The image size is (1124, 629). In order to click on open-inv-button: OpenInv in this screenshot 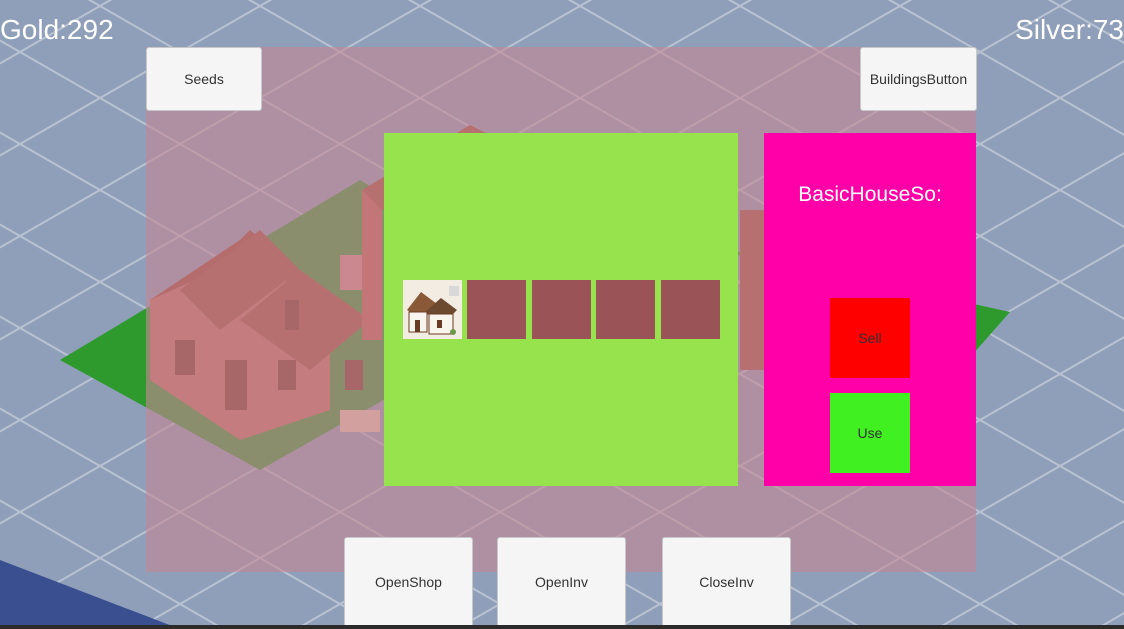, I will do `click(561, 582)`.